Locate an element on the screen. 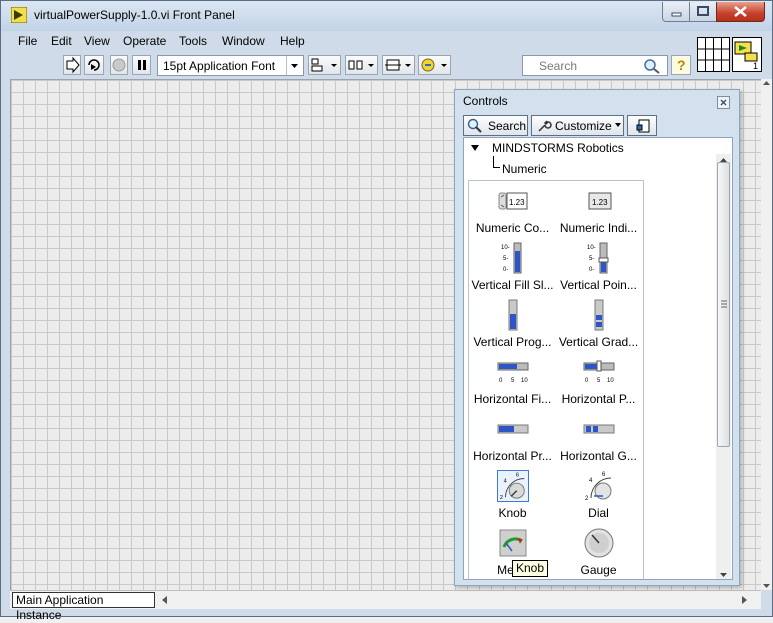 The width and height of the screenshot is (773, 623). palette-search-label: Search is located at coordinates (507, 126).